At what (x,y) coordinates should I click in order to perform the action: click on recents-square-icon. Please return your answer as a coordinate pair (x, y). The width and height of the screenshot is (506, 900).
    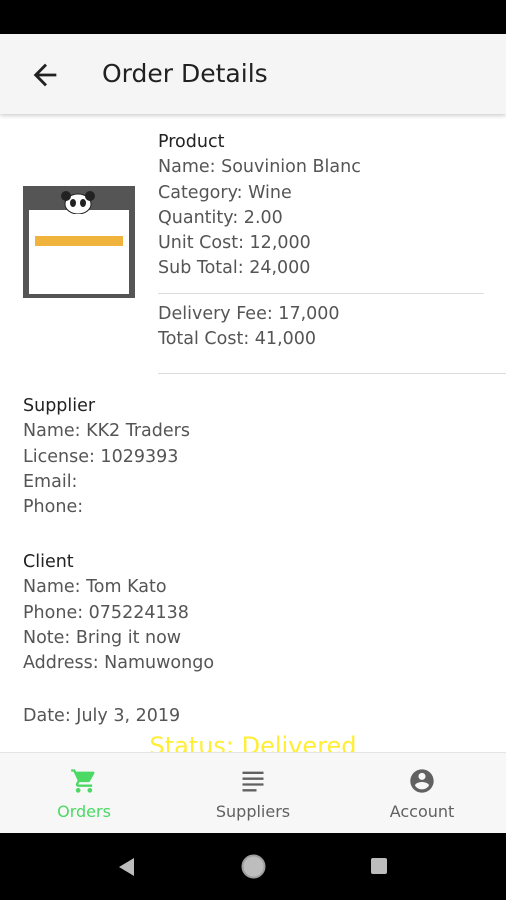
    Looking at the image, I should click on (379, 866).